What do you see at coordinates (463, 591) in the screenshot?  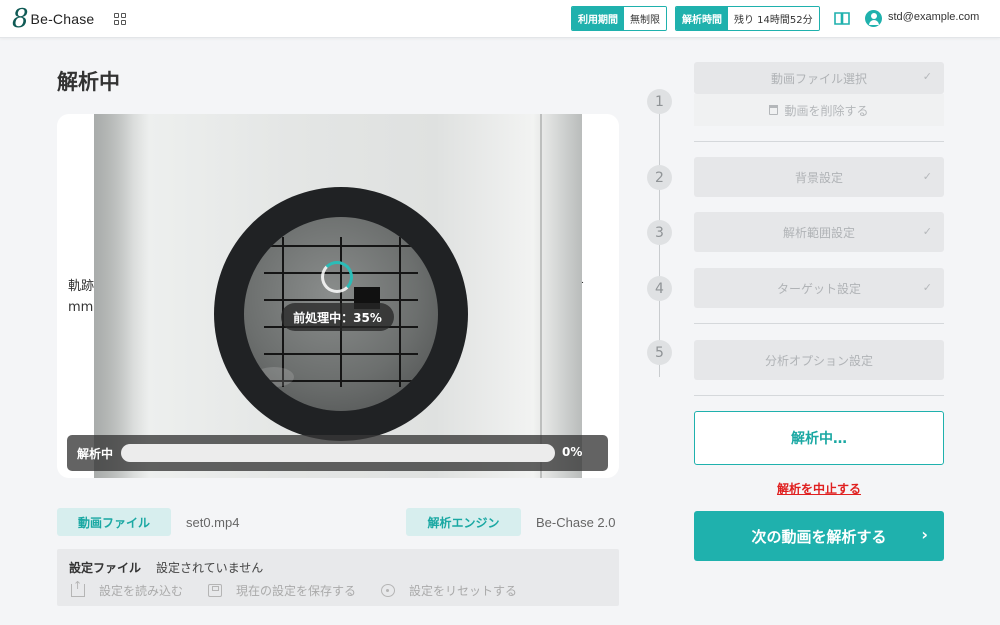 I see `reset-settings-label: 設定をリセットする` at bounding box center [463, 591].